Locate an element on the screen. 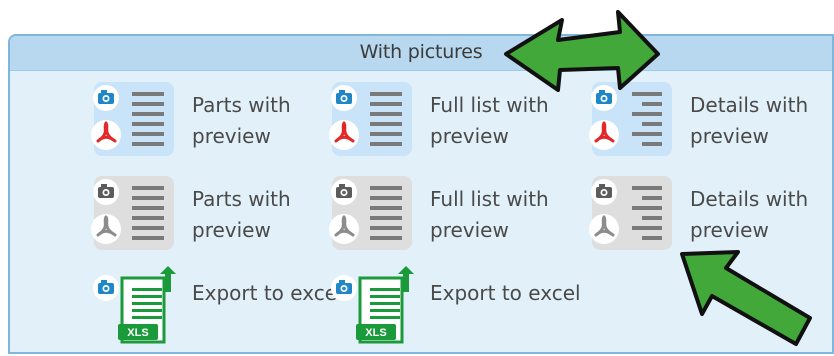  details-with-preview-gray-option: Details with preview is located at coordinates (710, 214).